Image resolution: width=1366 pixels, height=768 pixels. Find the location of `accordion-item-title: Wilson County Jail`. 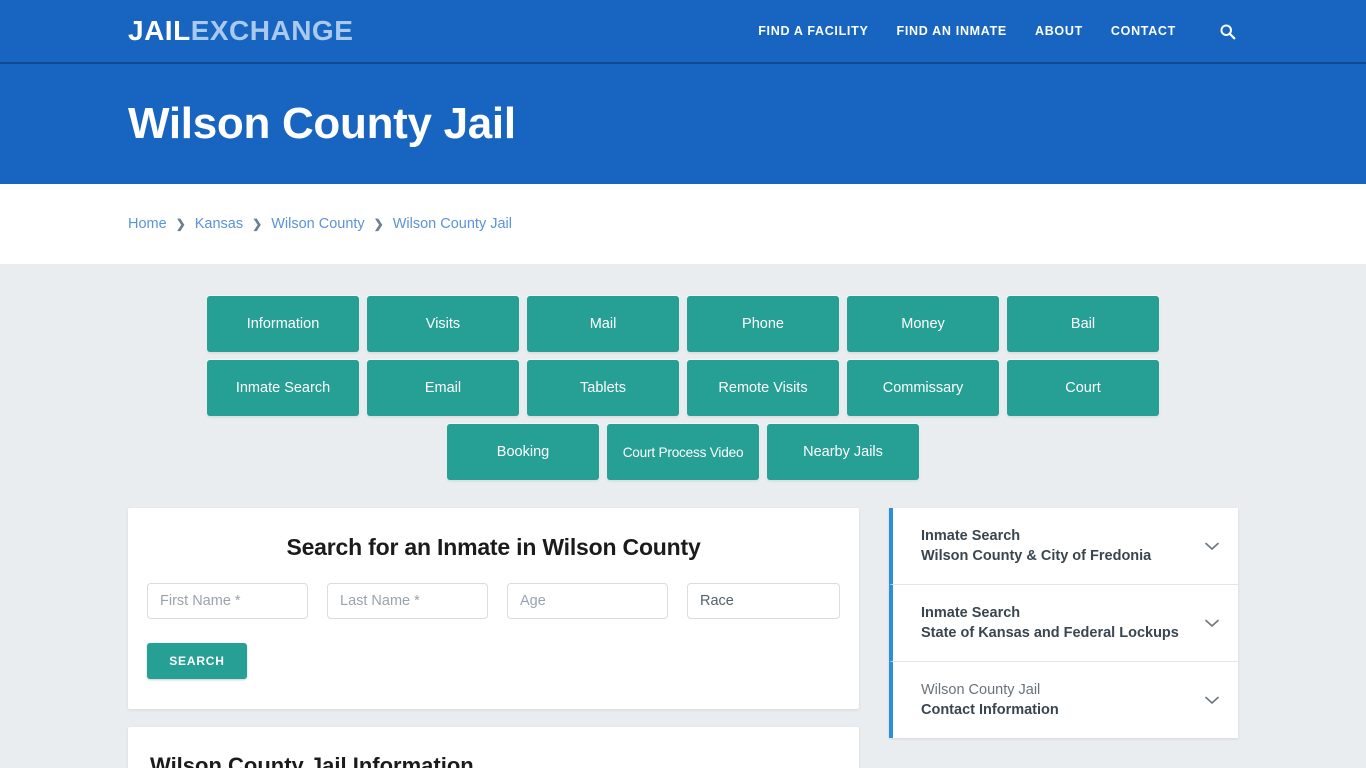

accordion-item-title: Wilson County Jail is located at coordinates (981, 690).